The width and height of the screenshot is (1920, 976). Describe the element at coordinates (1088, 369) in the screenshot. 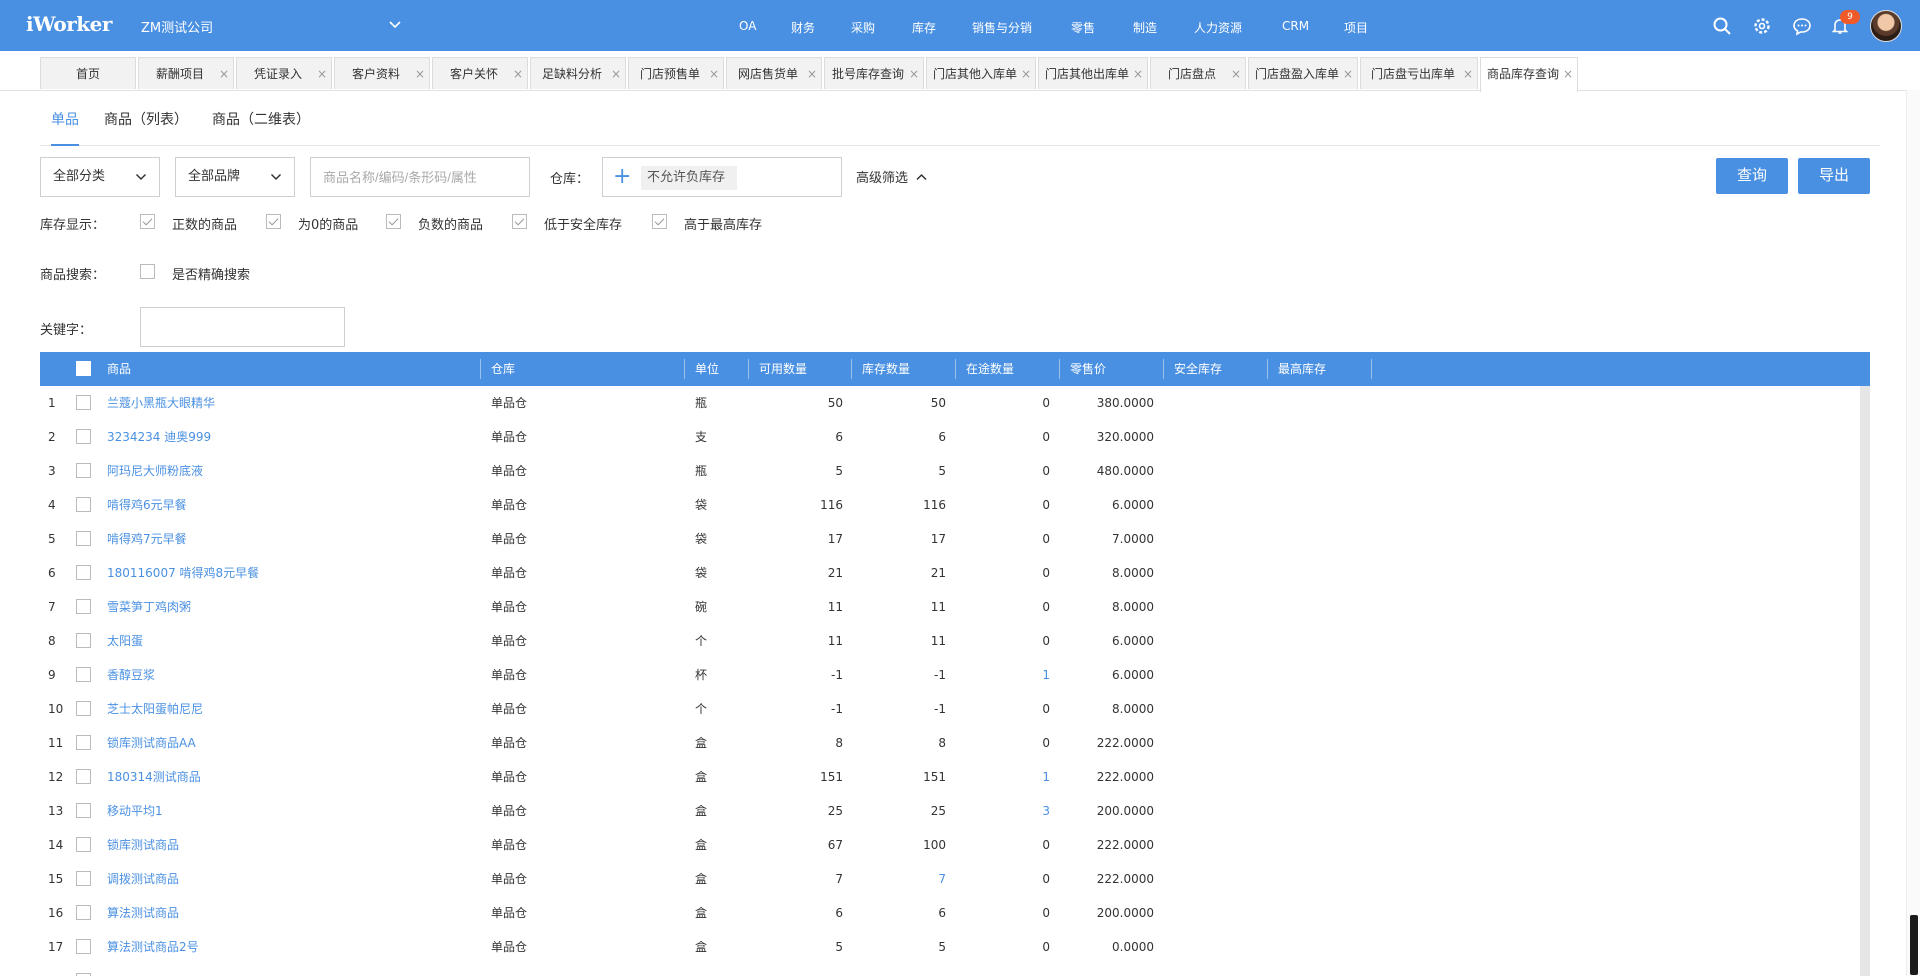

I see `col-retail-price: 零售价` at that location.